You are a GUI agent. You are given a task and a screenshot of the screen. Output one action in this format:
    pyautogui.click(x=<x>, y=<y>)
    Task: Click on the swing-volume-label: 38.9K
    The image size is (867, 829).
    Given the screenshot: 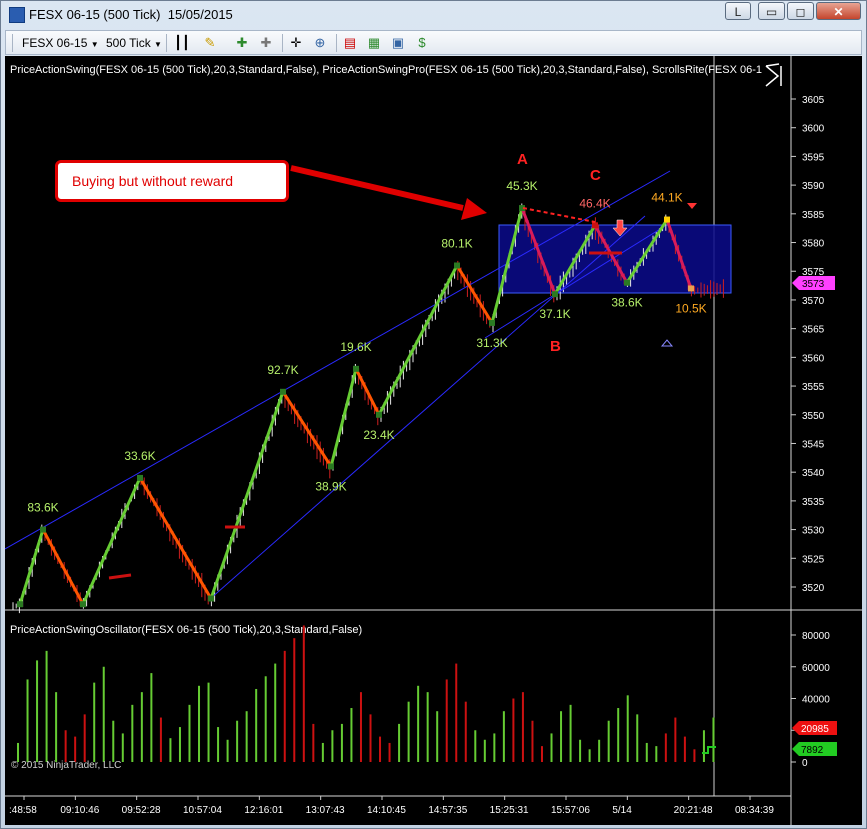 What is the action you would take?
    pyautogui.click(x=330, y=486)
    